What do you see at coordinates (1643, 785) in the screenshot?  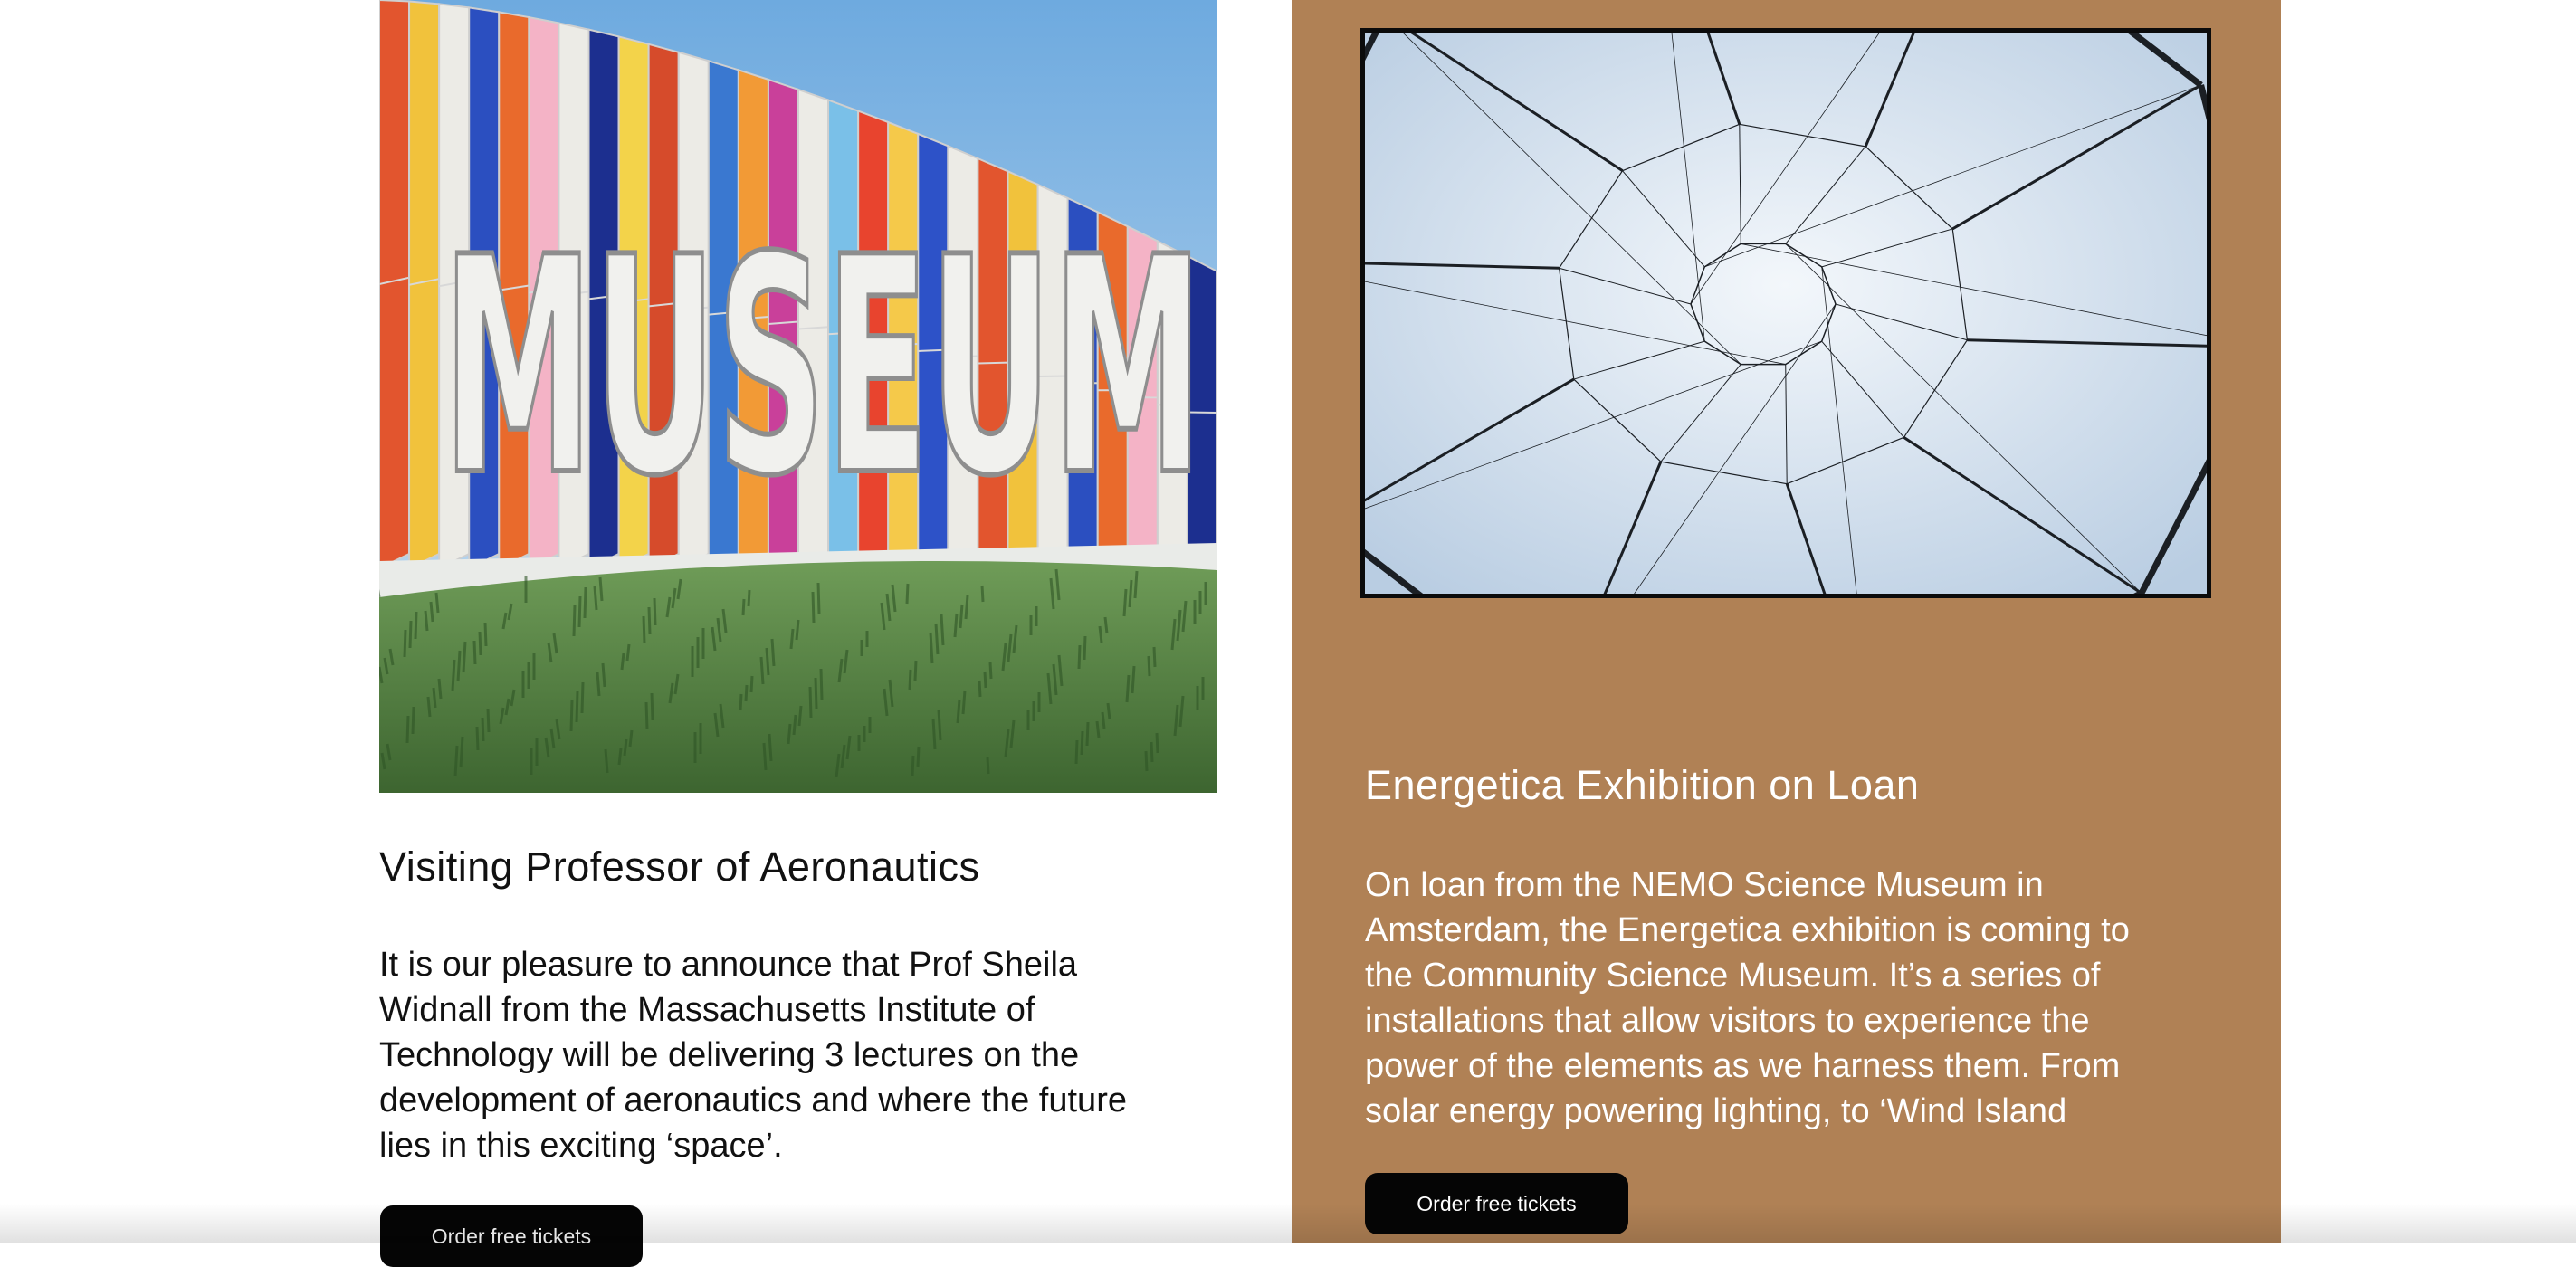 I see `right-card-title: Energetica Exhibition on Loan` at bounding box center [1643, 785].